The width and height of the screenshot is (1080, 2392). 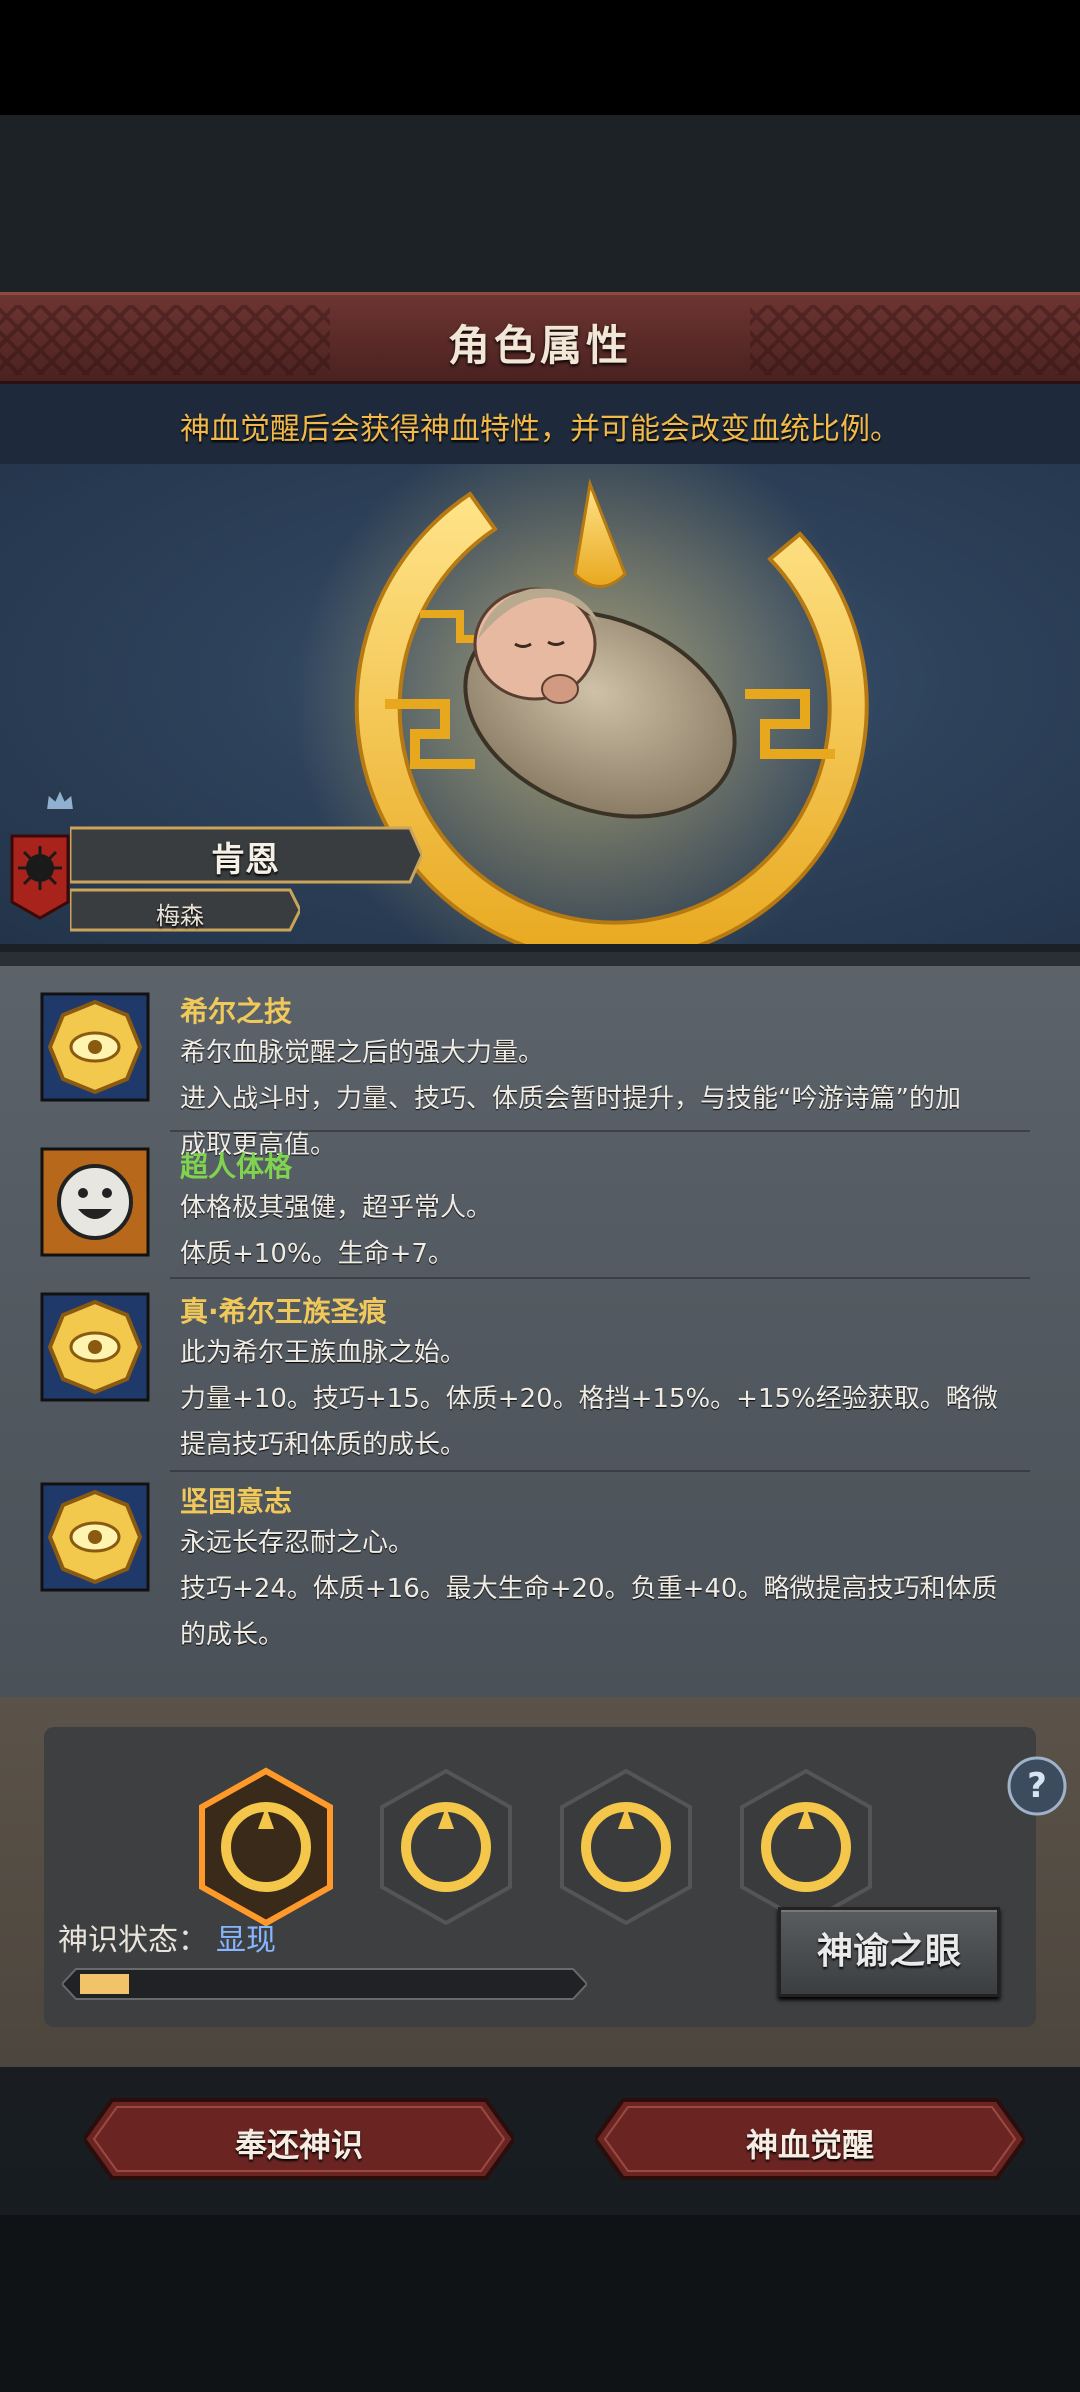 What do you see at coordinates (299, 2143) in the screenshot?
I see `return-divine-sense-label: 奉还神识` at bounding box center [299, 2143].